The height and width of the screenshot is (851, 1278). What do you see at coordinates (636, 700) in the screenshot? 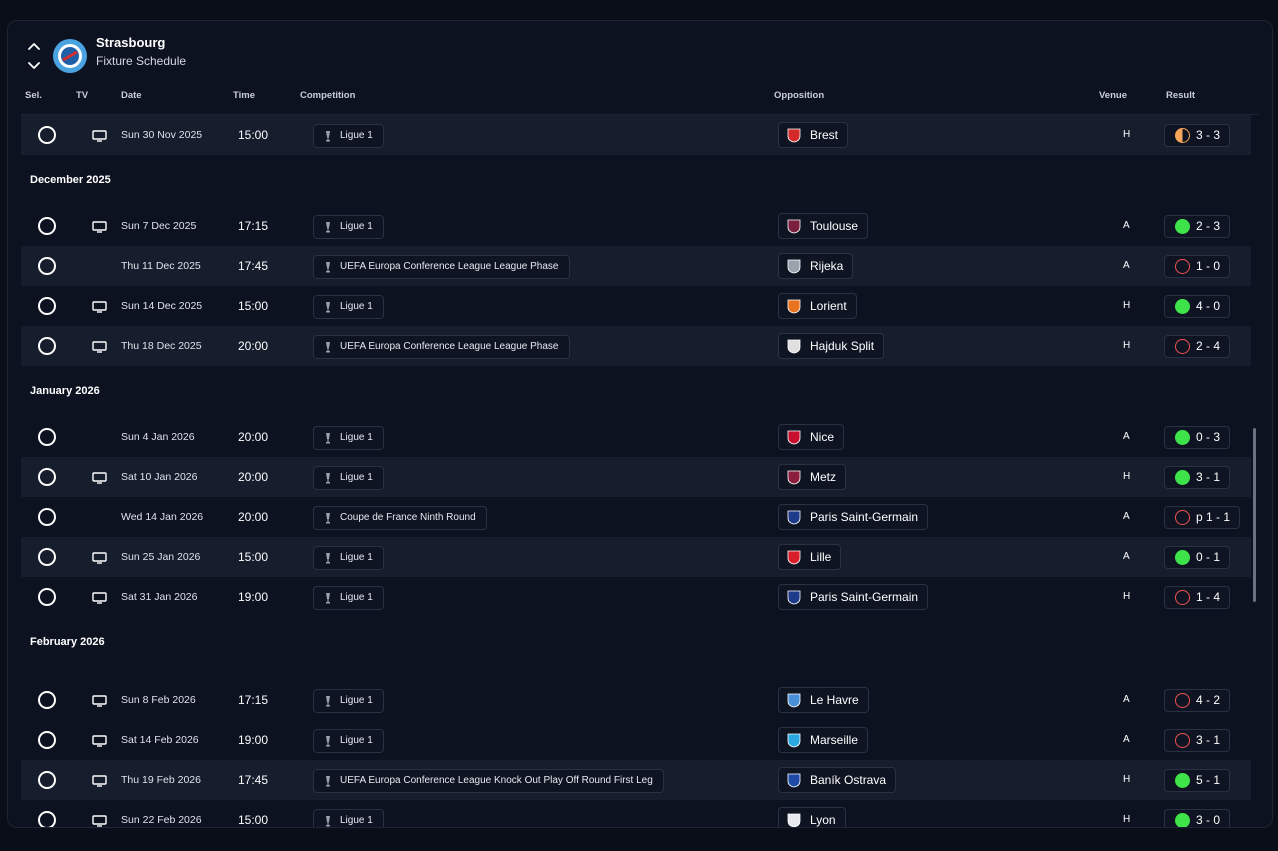
I see `fixture-row: Sun 8 Feb 2026 17:15 Ligue 1 Le Havre A 4 - 2` at bounding box center [636, 700].